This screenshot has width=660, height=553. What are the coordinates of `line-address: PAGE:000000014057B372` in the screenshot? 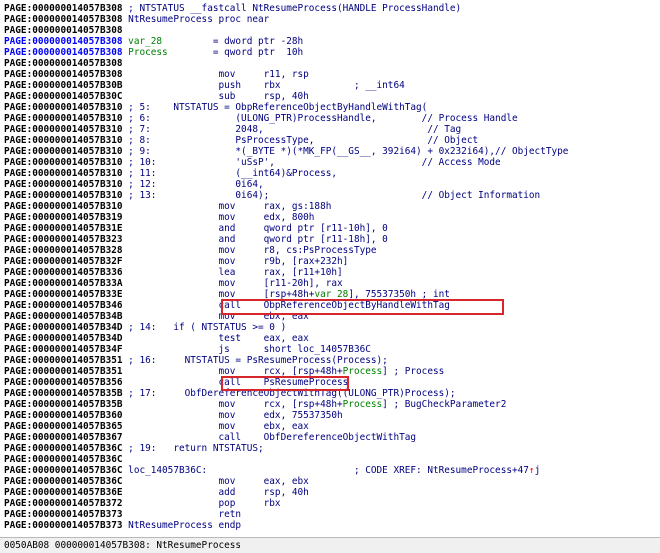 It's located at (63, 503).